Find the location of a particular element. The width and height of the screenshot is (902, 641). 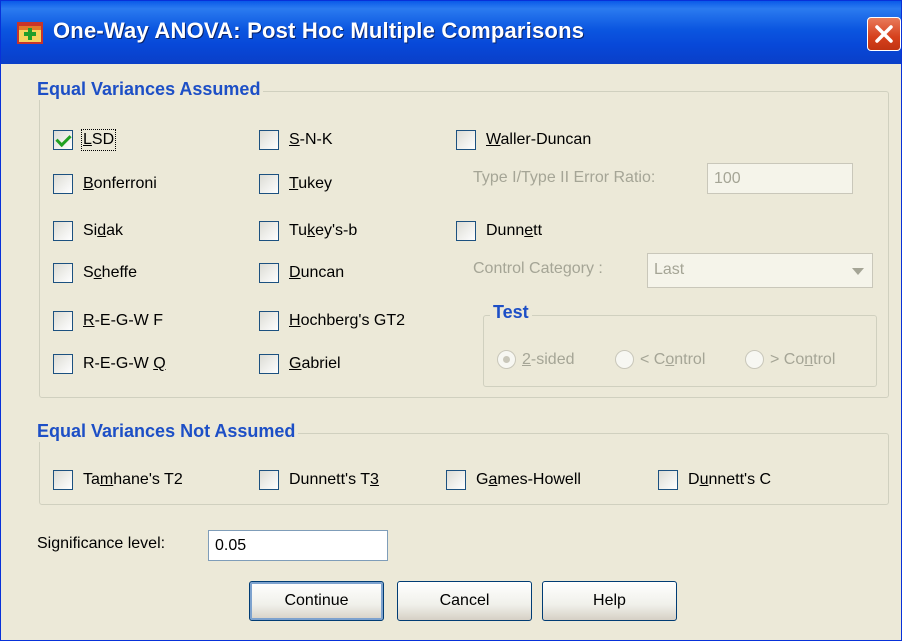

continue-button: Continue is located at coordinates (316, 601).